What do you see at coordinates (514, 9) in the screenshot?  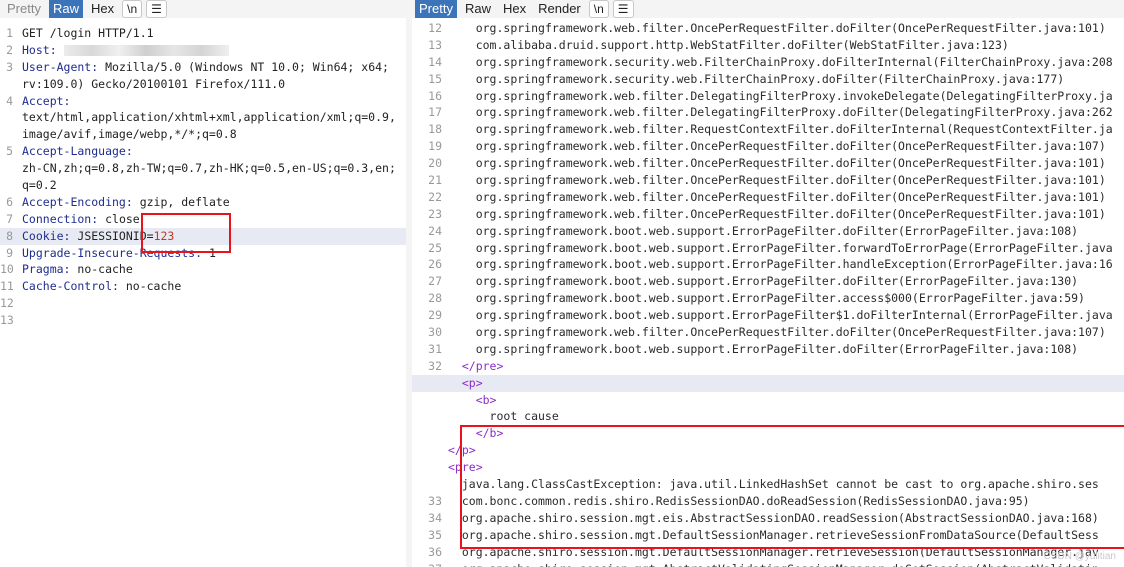 I see `response-tab-hex: Hex` at bounding box center [514, 9].